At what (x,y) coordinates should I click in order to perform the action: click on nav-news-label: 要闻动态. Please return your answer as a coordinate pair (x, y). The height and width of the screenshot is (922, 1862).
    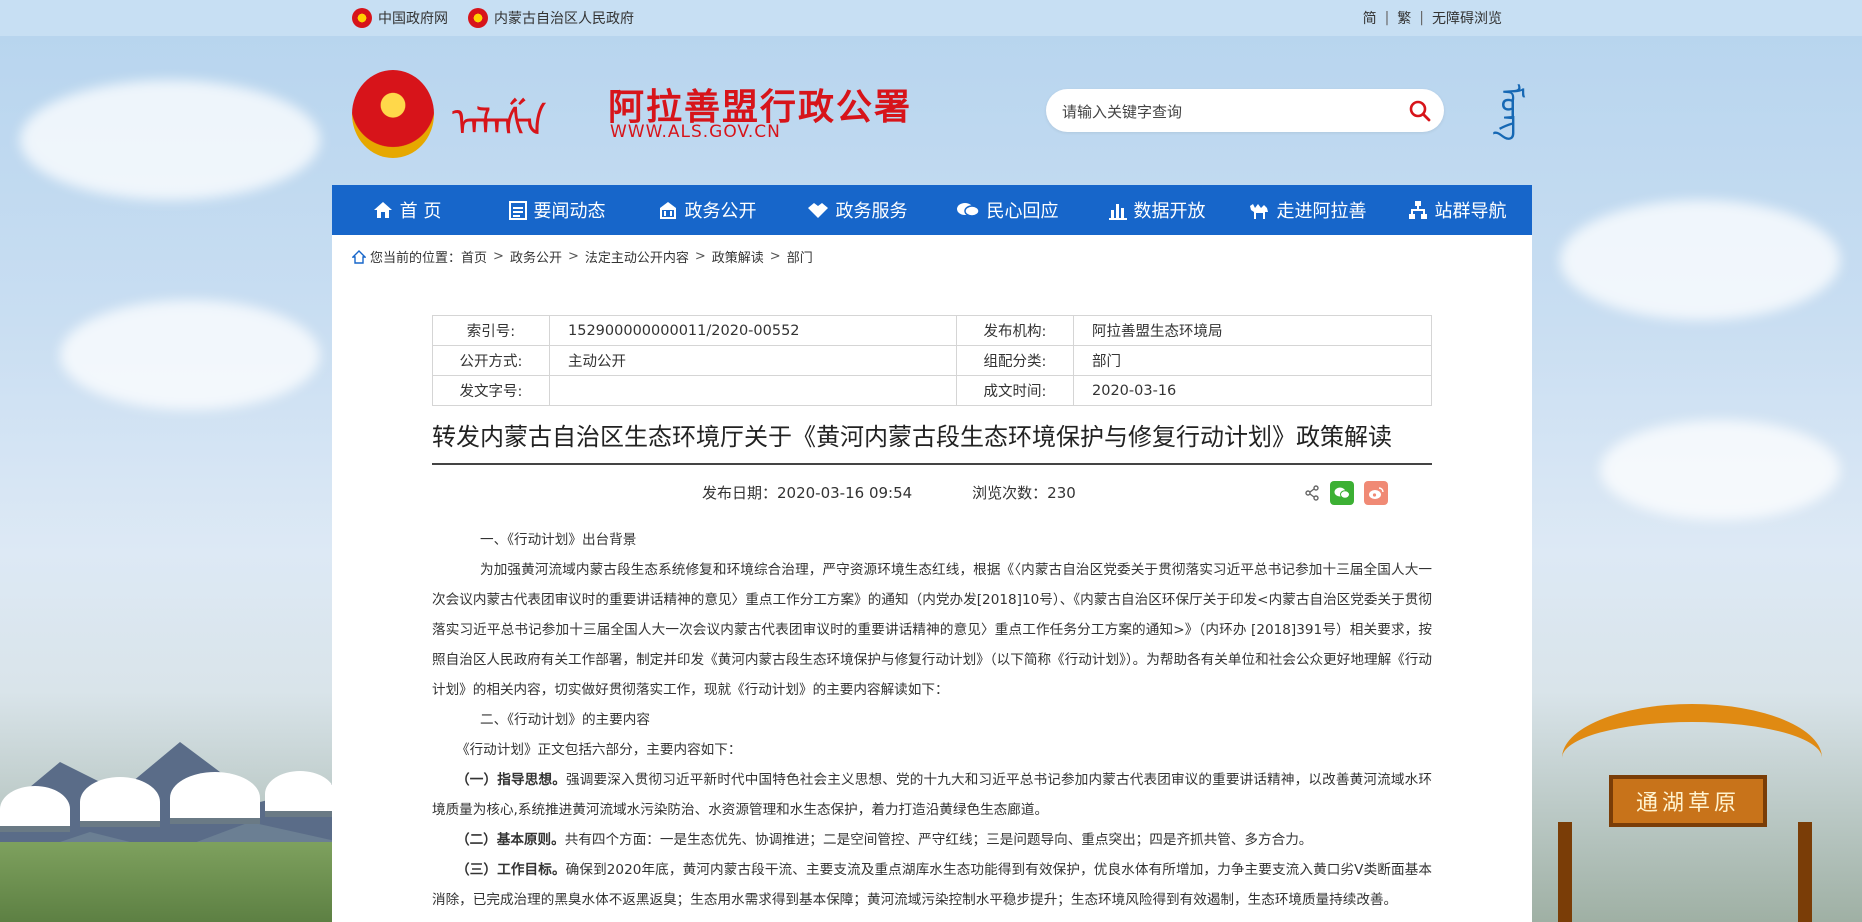
    Looking at the image, I should click on (569, 211).